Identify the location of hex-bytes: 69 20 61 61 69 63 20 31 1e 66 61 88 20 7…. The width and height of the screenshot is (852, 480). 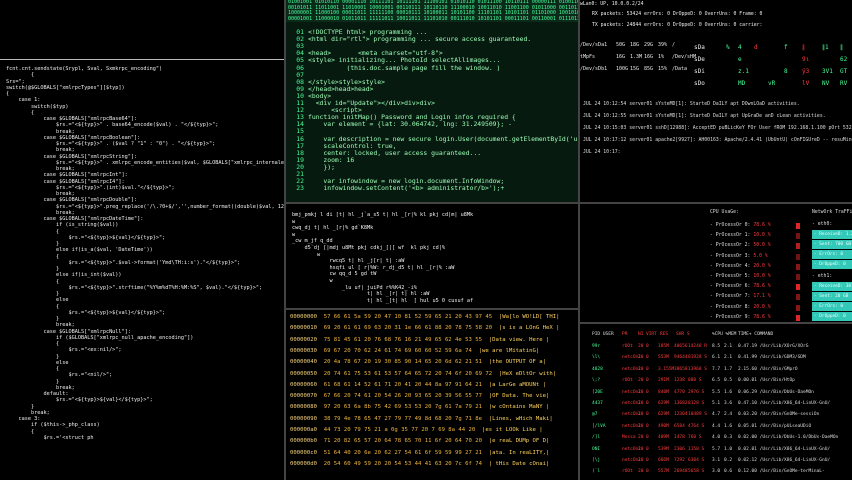
(408, 328).